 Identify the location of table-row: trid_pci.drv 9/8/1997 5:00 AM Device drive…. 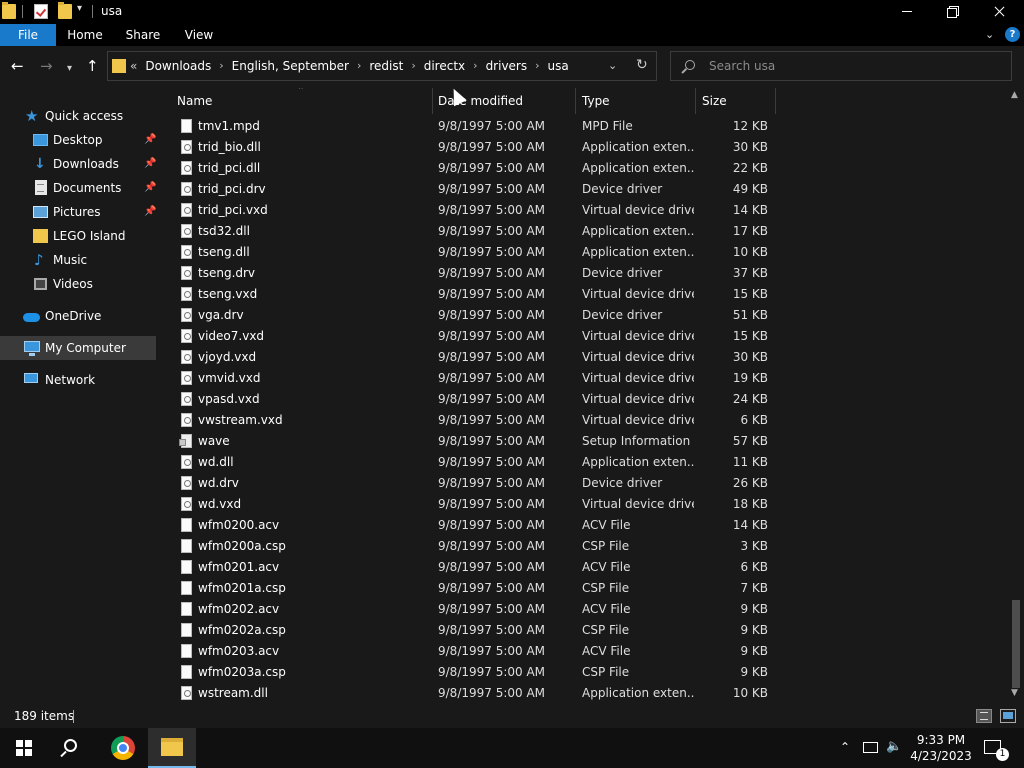
(584, 189).